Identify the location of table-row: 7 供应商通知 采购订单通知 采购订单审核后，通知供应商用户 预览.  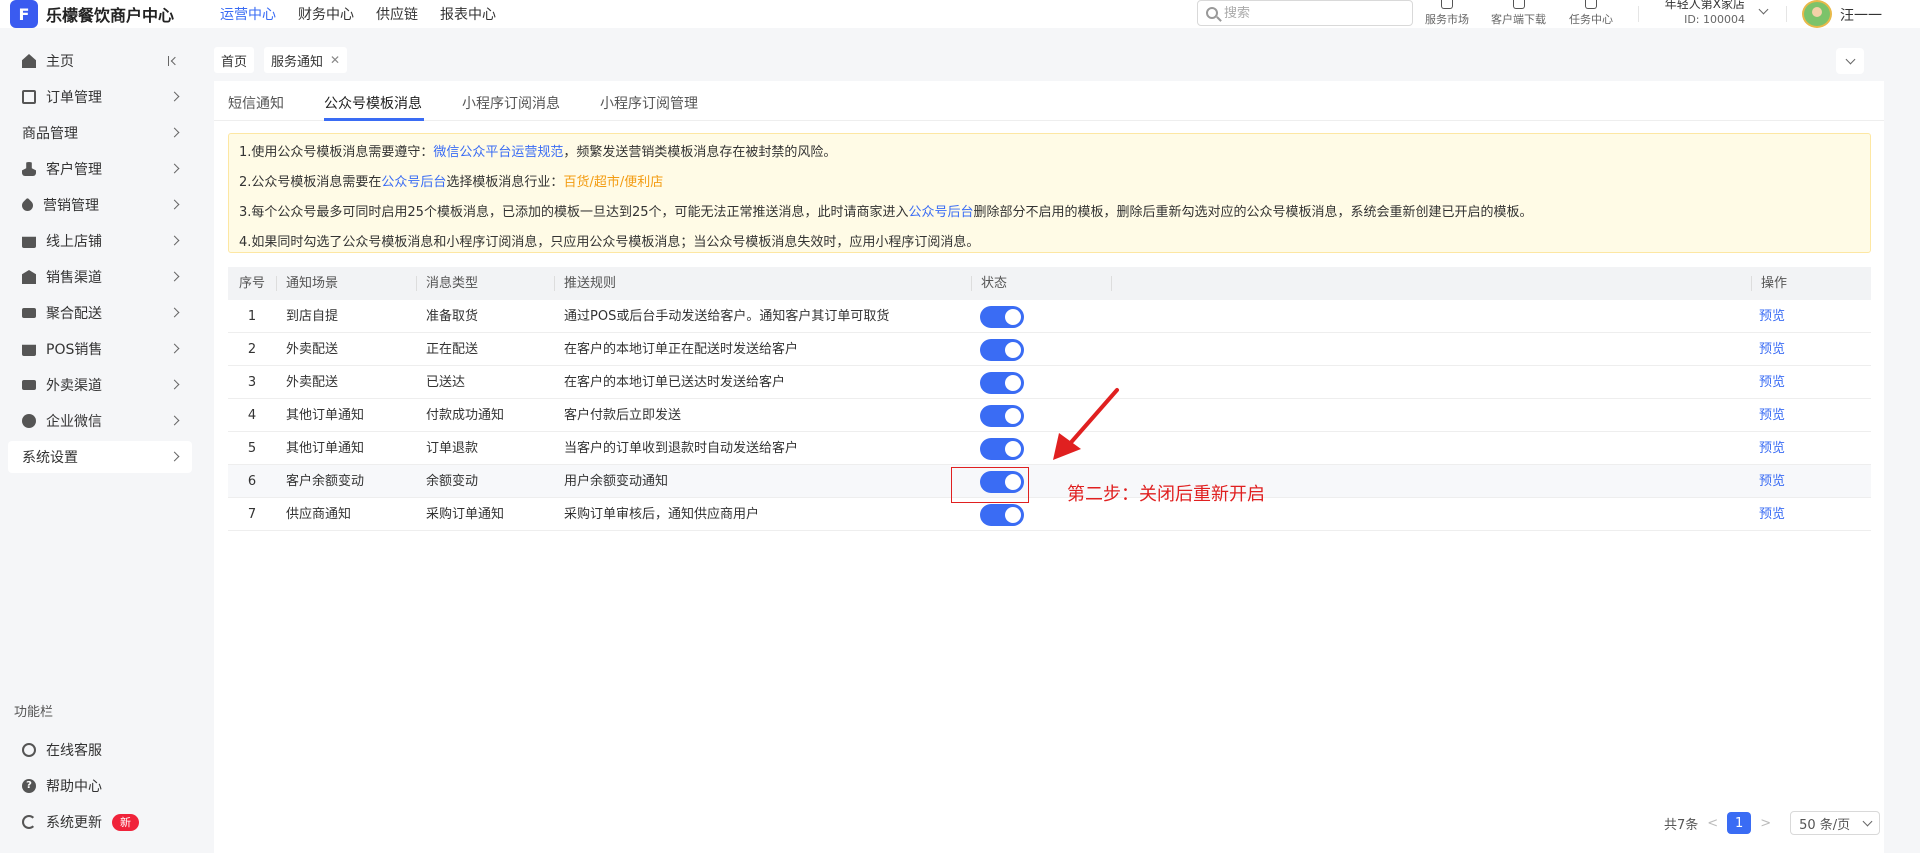
(1049, 514).